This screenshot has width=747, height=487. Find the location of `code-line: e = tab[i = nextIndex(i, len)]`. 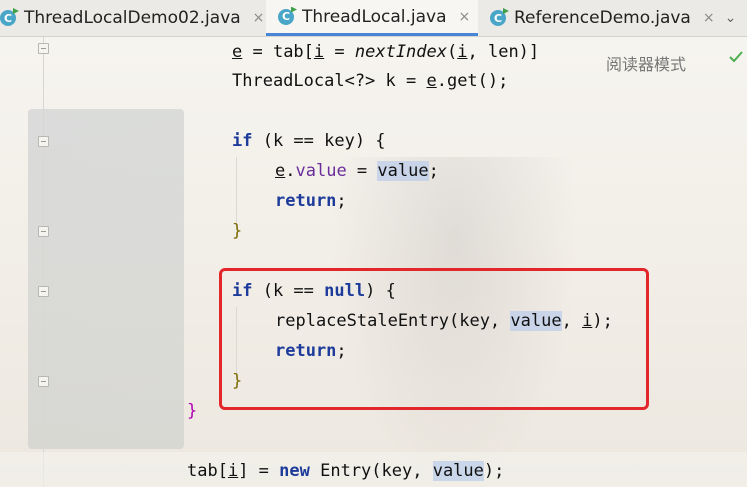

code-line: e = tab[i = nextIndex(i, len)] is located at coordinates (386, 52).